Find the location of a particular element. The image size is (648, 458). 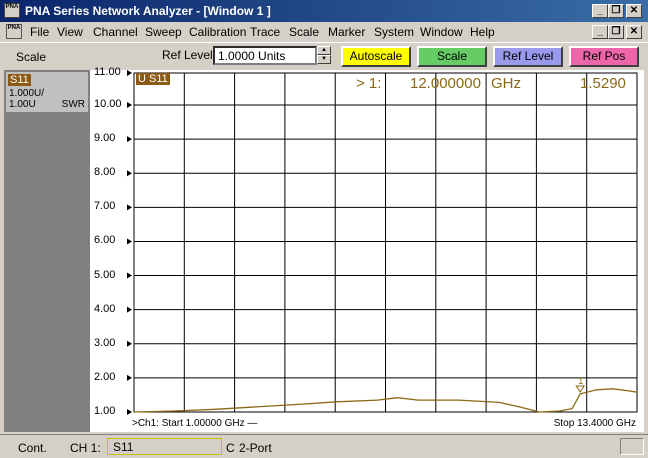

ref-pos-button: Ref Pos is located at coordinates (604, 56).